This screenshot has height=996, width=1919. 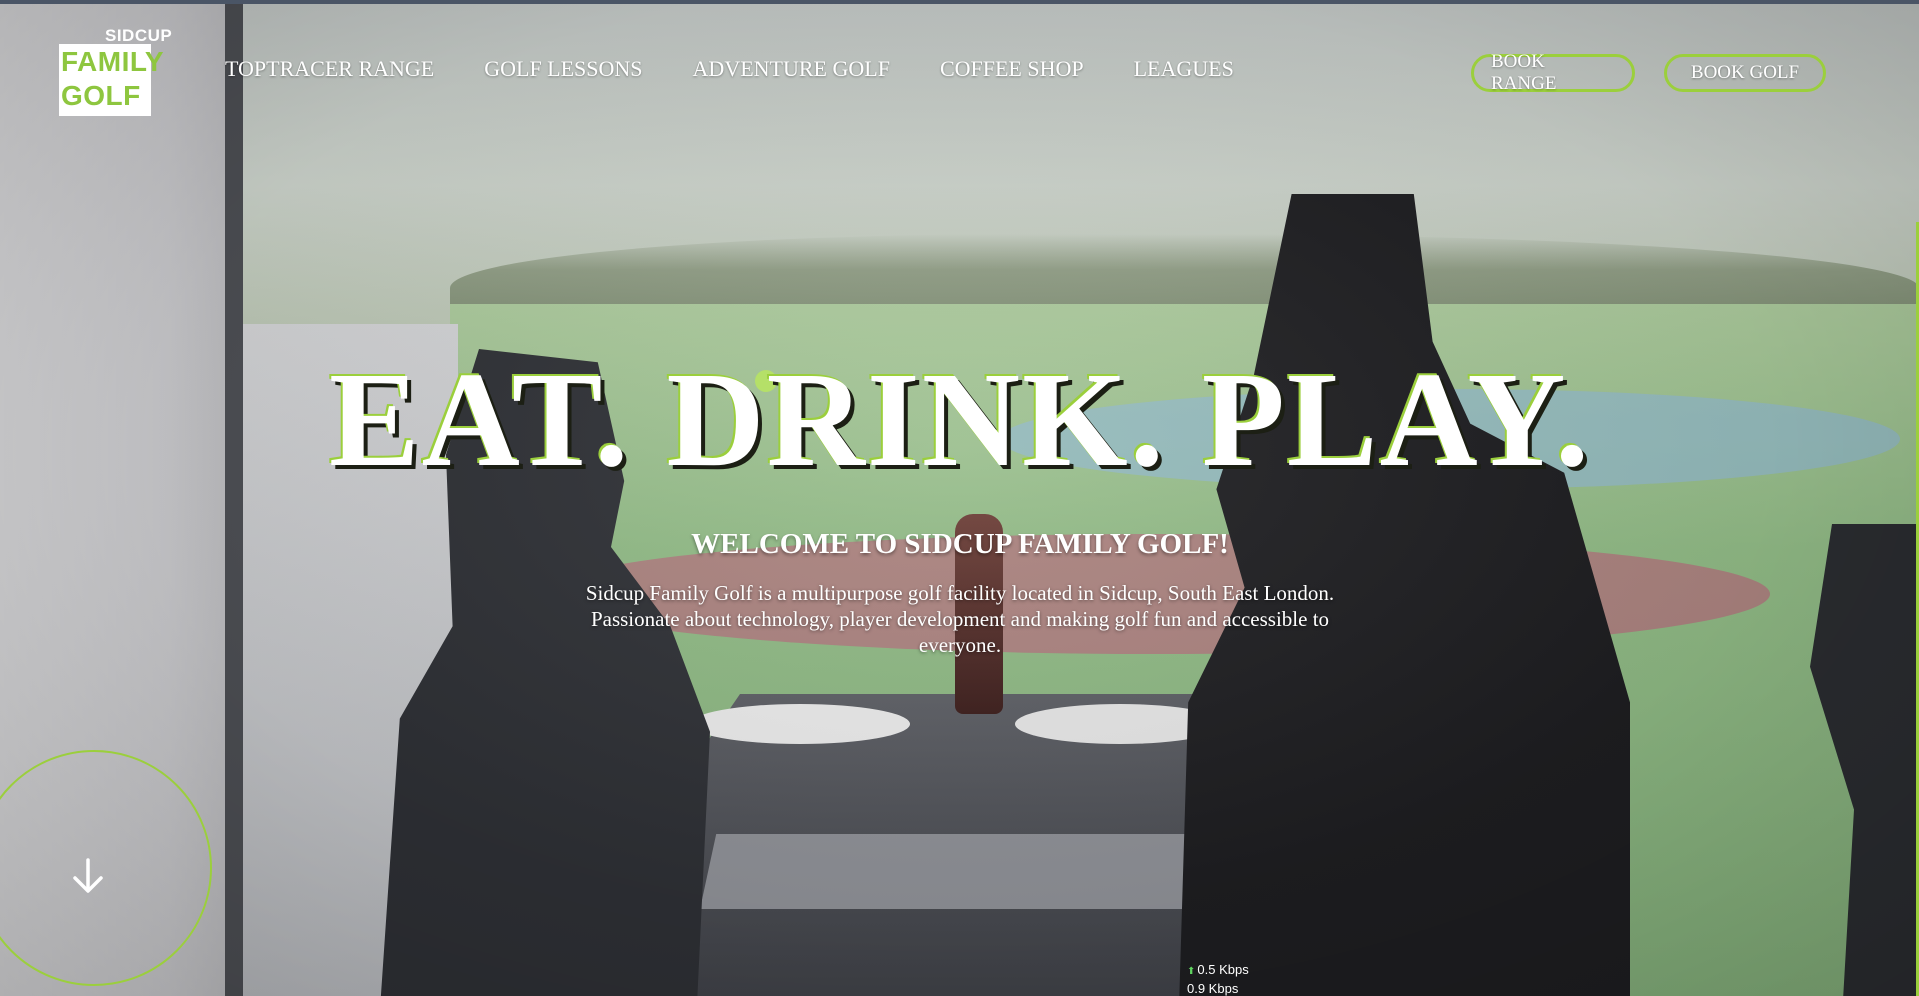 I want to click on logo-golf-text: GOLF, so click(x=101, y=95).